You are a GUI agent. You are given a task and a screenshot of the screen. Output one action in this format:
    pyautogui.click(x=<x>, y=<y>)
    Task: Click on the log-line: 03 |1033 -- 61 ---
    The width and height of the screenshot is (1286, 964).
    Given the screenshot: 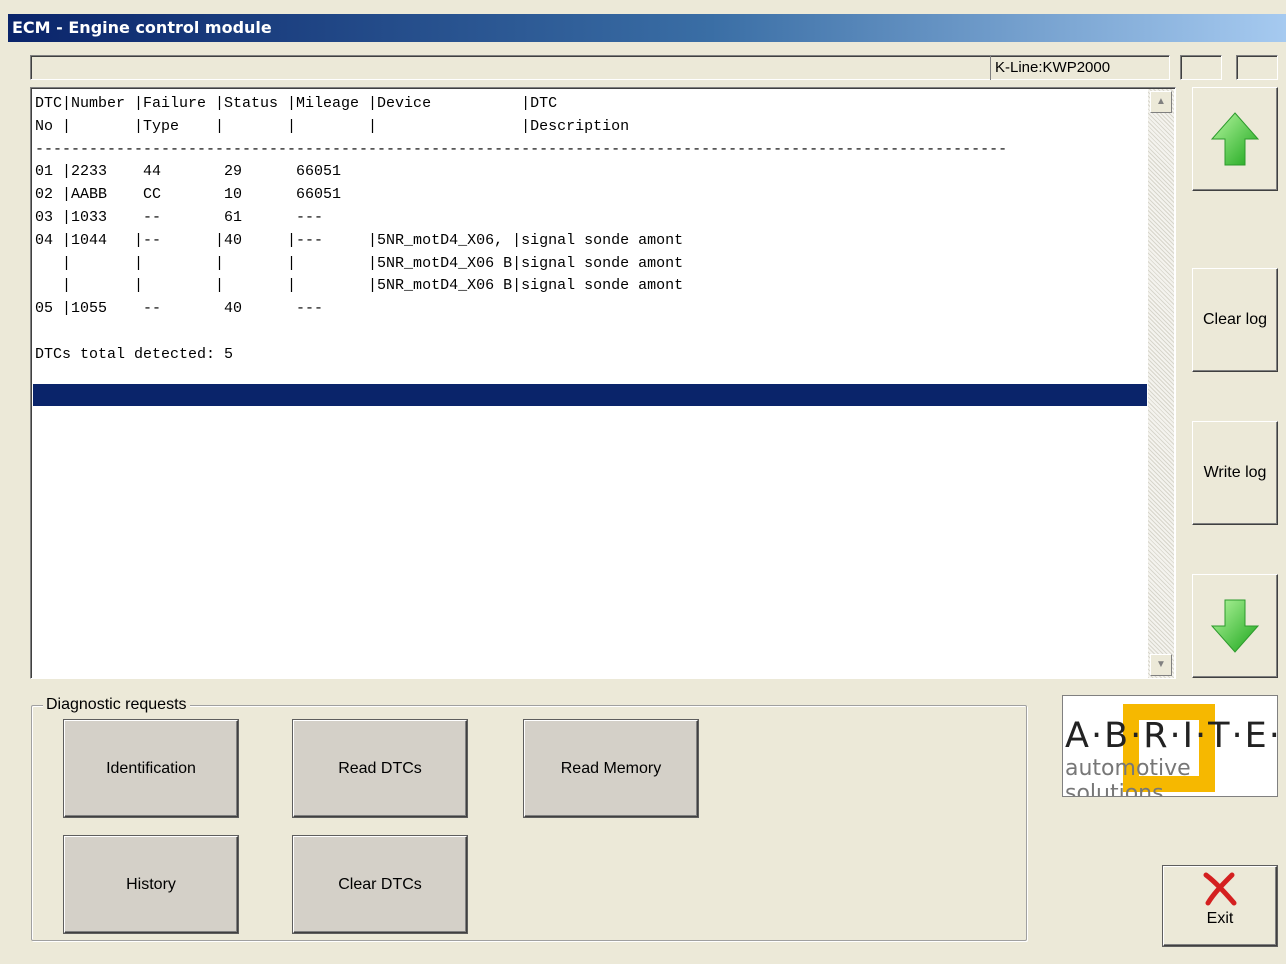 What is the action you would take?
    pyautogui.click(x=179, y=217)
    